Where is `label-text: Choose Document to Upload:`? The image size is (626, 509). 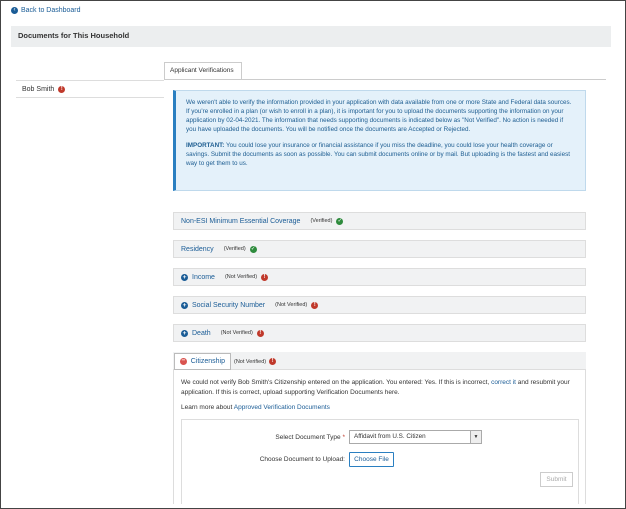 label-text: Choose Document to Upload: is located at coordinates (302, 459).